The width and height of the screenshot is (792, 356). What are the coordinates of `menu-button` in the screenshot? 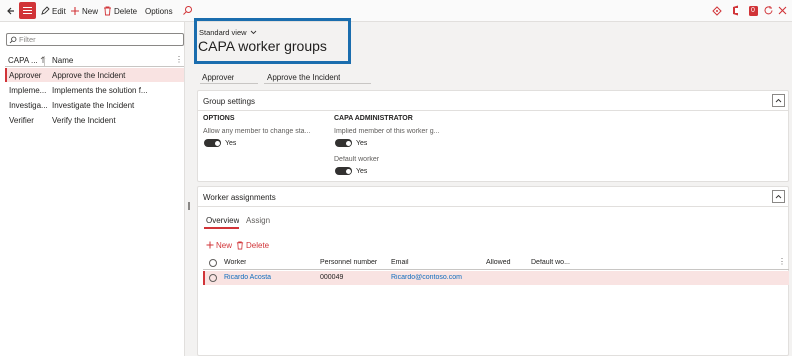 It's located at (27, 10).